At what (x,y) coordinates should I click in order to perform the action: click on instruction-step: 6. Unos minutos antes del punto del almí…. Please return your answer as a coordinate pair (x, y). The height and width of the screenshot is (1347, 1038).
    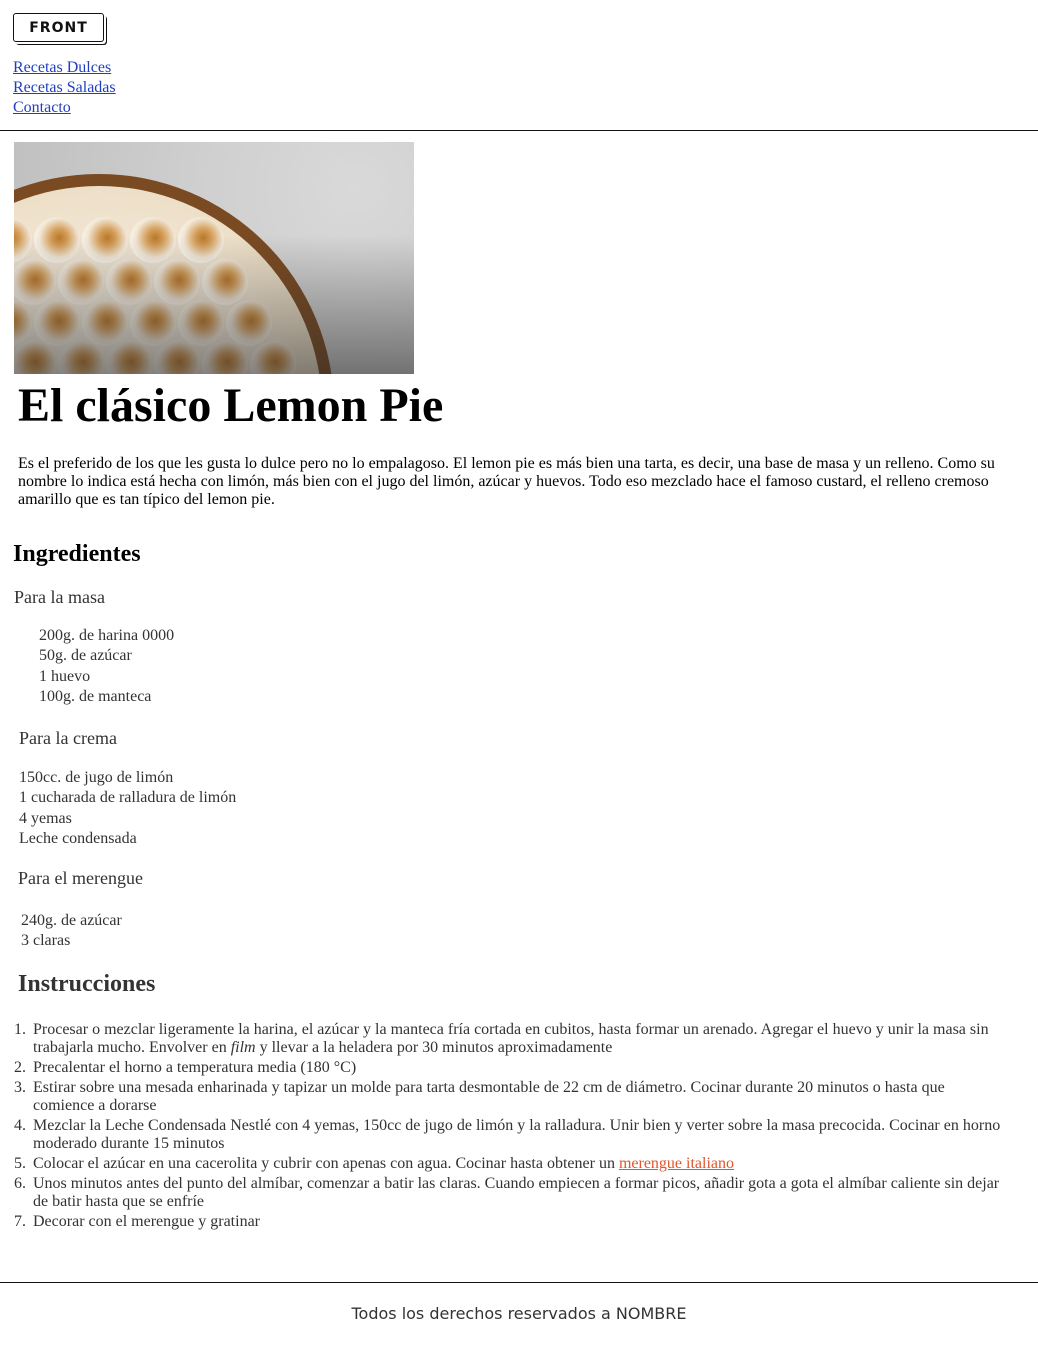
    Looking at the image, I should click on (509, 1193).